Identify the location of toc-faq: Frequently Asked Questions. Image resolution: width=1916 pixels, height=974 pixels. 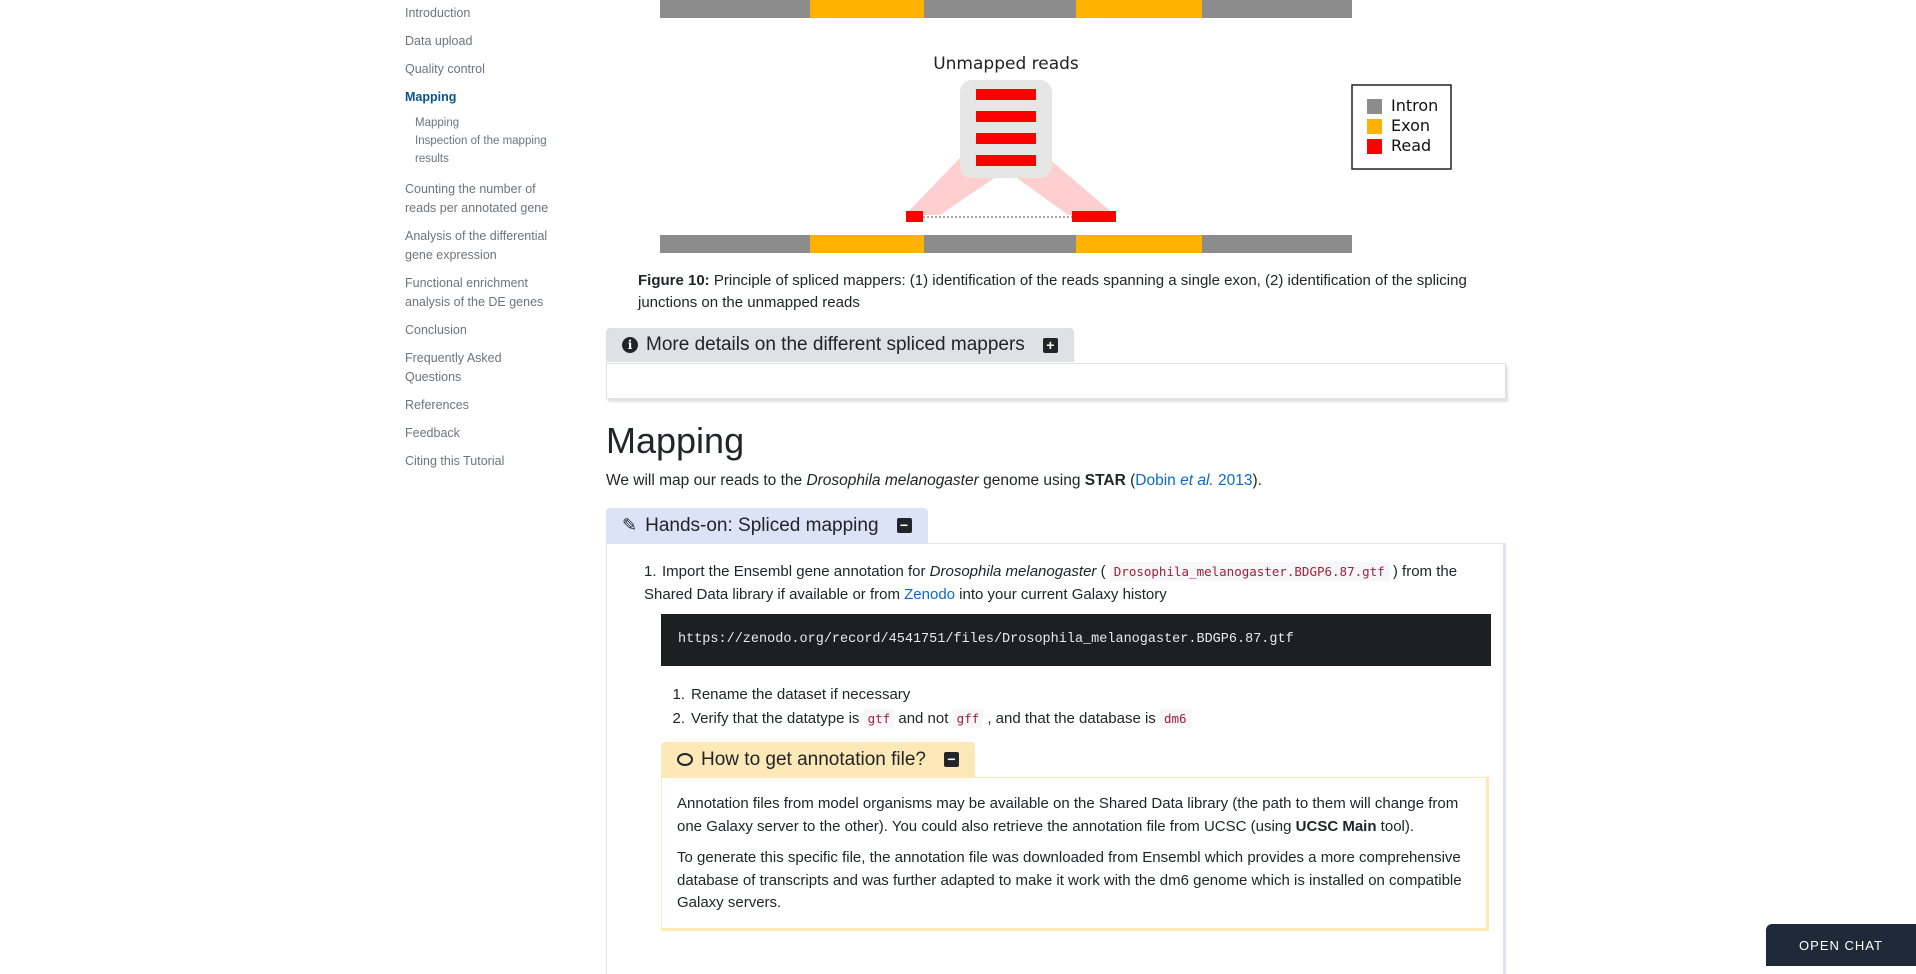
(480, 368).